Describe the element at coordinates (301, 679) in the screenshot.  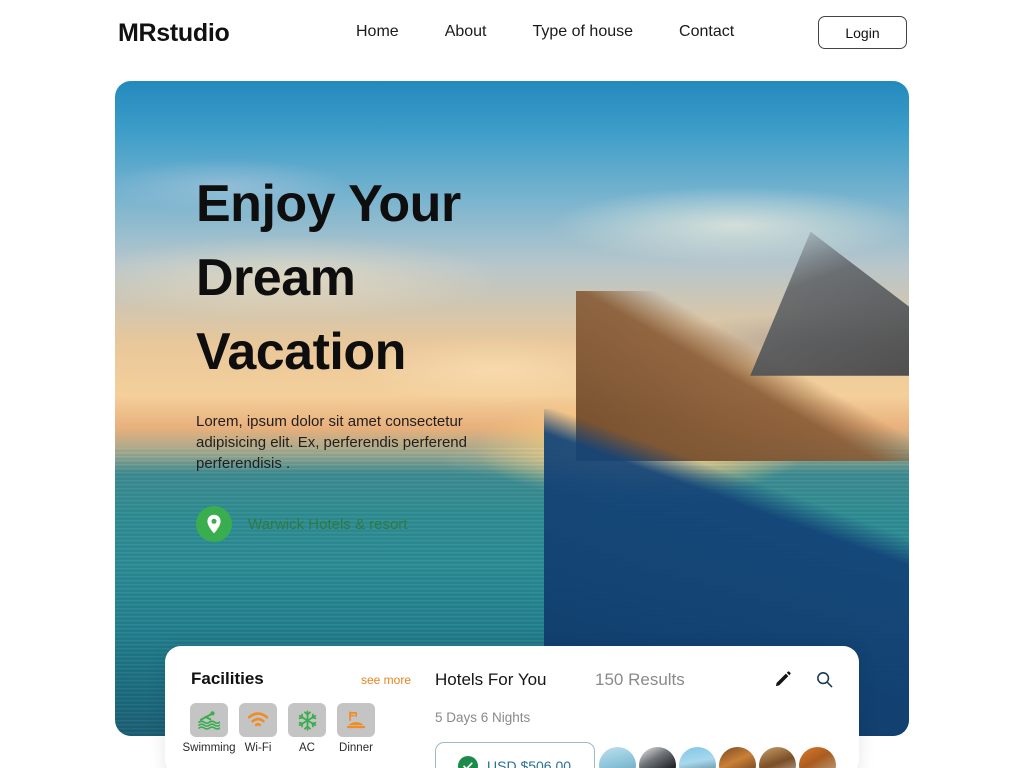
I see `facilities-header: Facilities see more` at that location.